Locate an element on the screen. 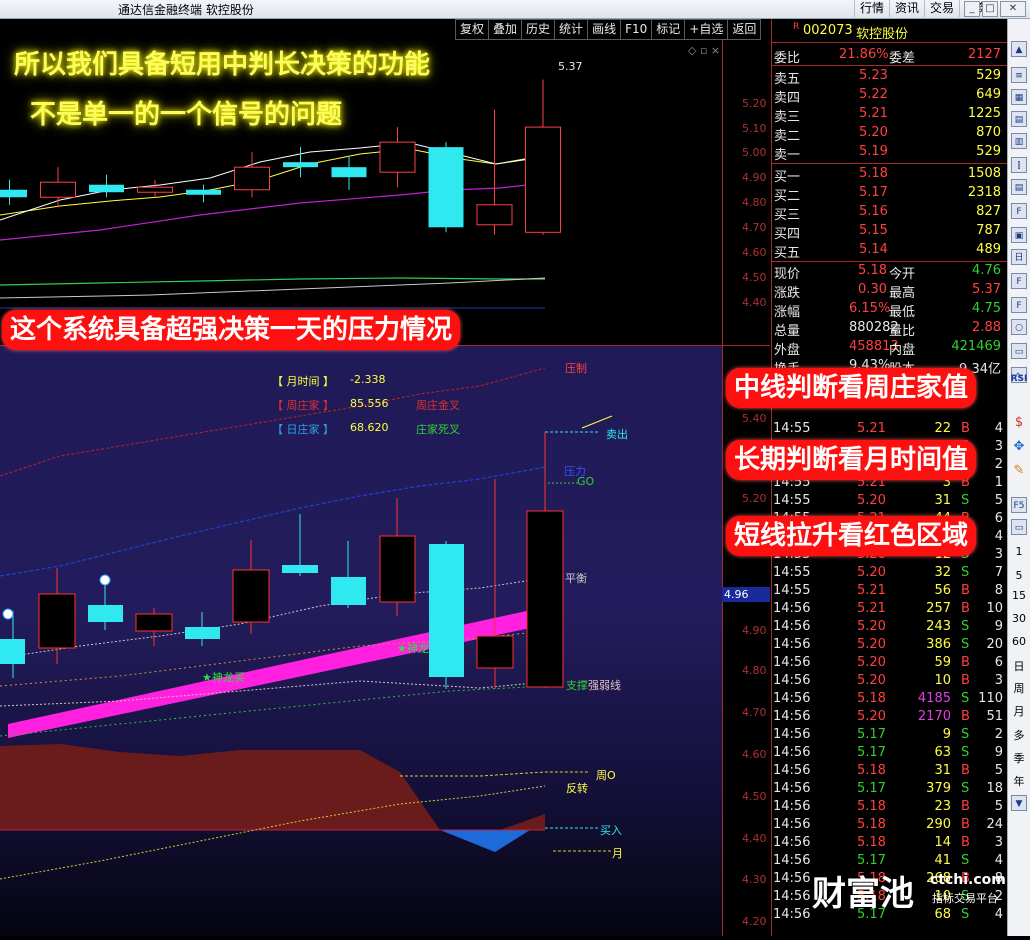  tick-count: 9 is located at coordinates (998, 626).